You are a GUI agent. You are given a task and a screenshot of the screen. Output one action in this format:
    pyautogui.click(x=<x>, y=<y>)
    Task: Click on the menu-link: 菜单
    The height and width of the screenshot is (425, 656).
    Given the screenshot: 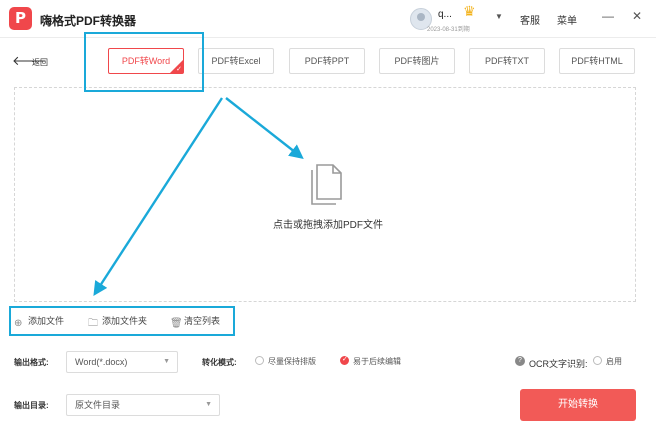 What is the action you would take?
    pyautogui.click(x=567, y=19)
    